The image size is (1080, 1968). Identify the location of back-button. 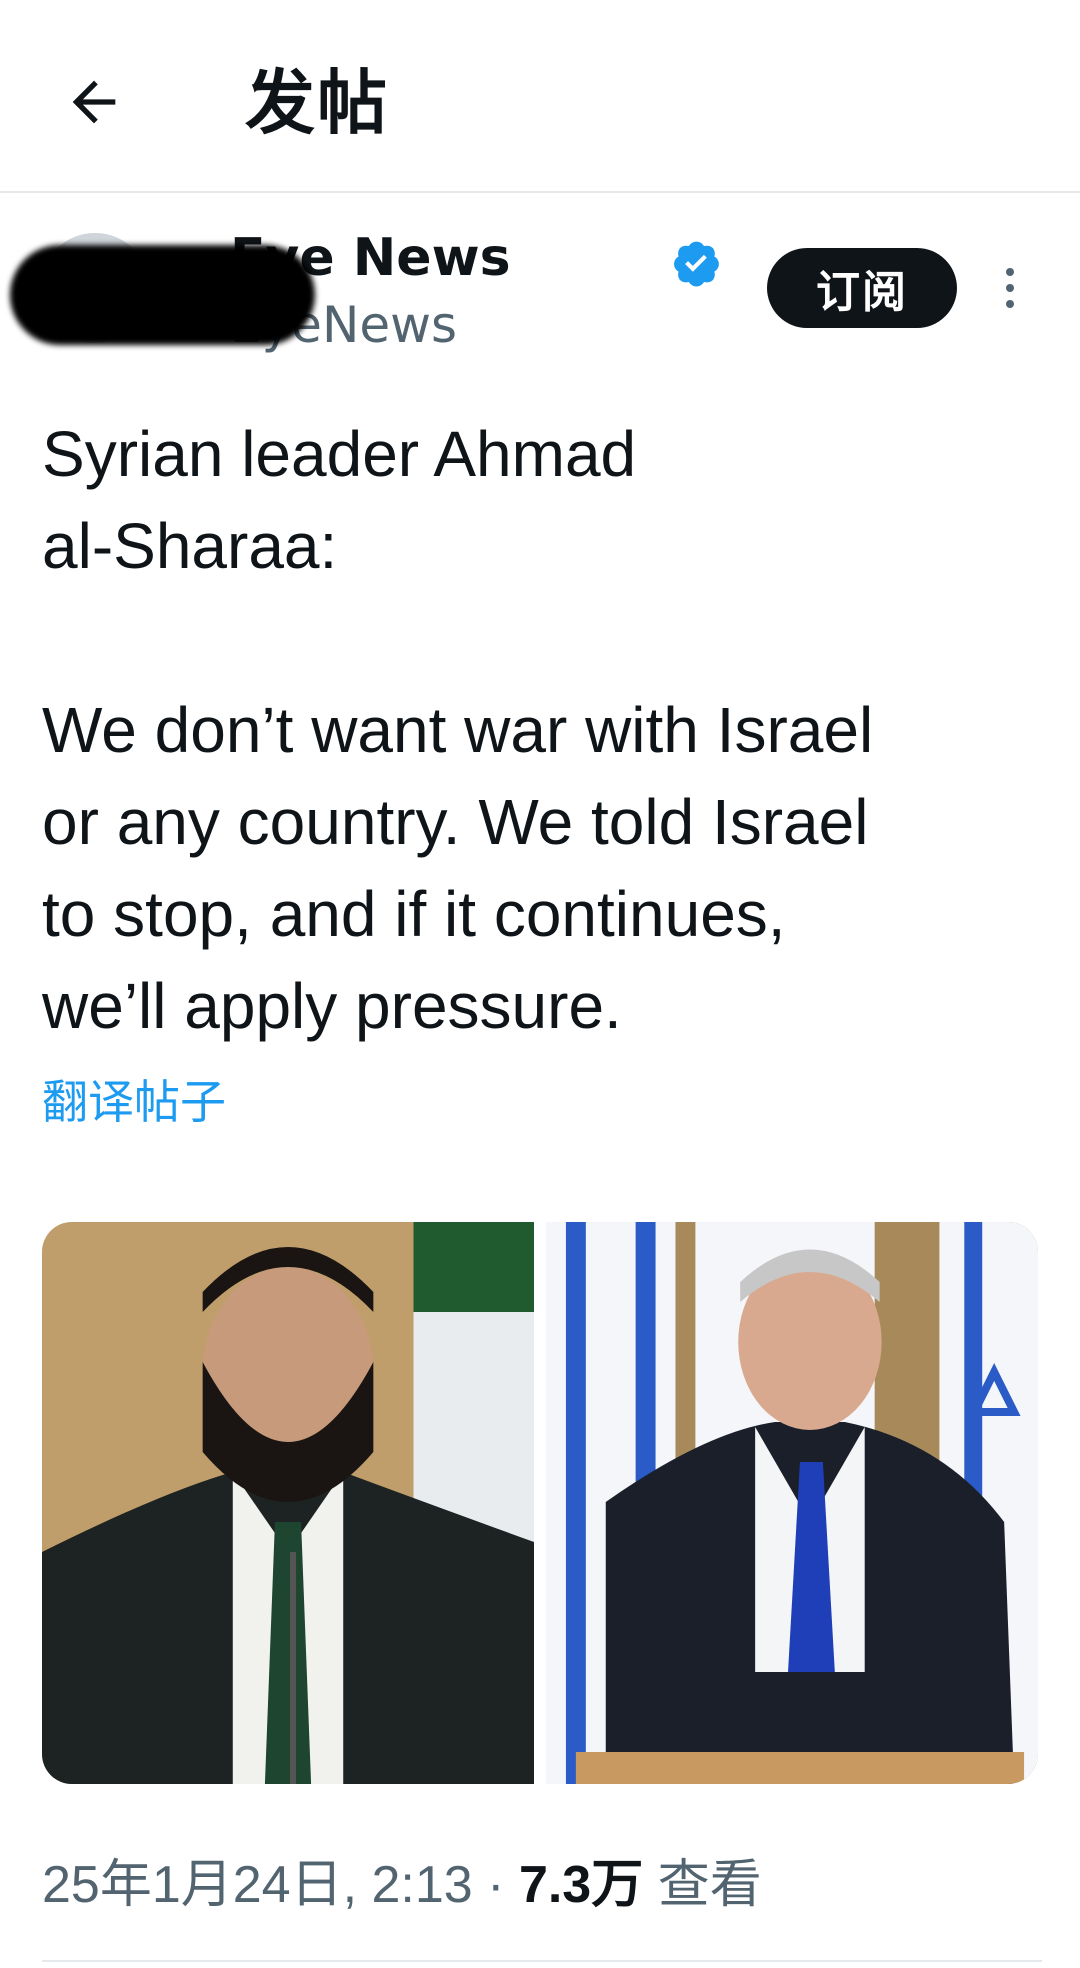
(94, 102).